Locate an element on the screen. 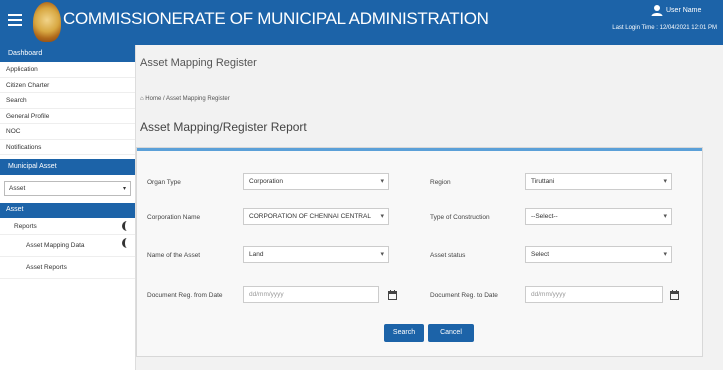  cancel-button: Cancel is located at coordinates (451, 333).